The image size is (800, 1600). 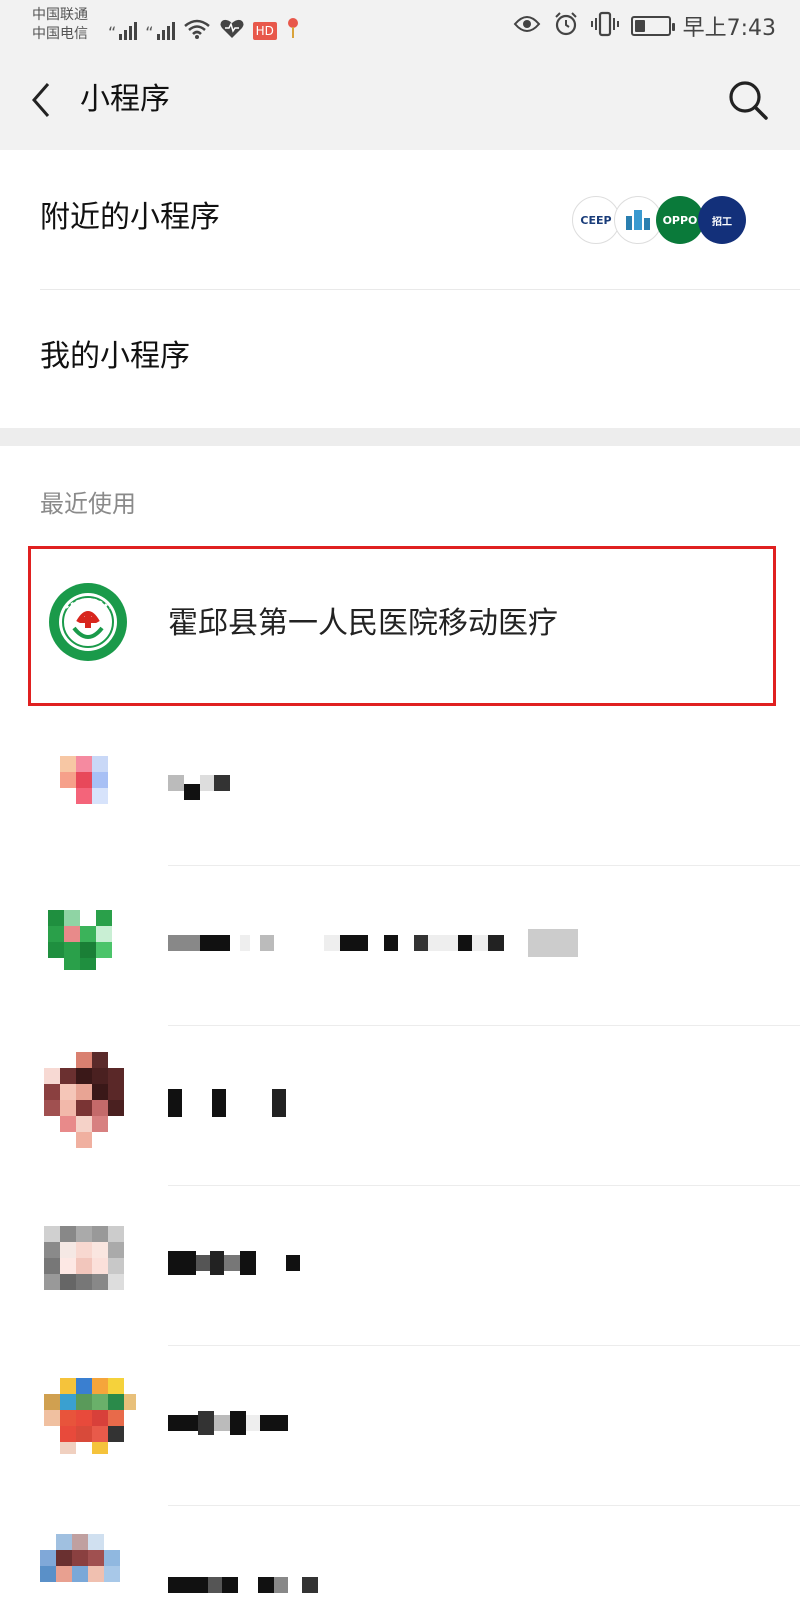 I want to click on ceep-logo: CEEP, so click(x=596, y=220).